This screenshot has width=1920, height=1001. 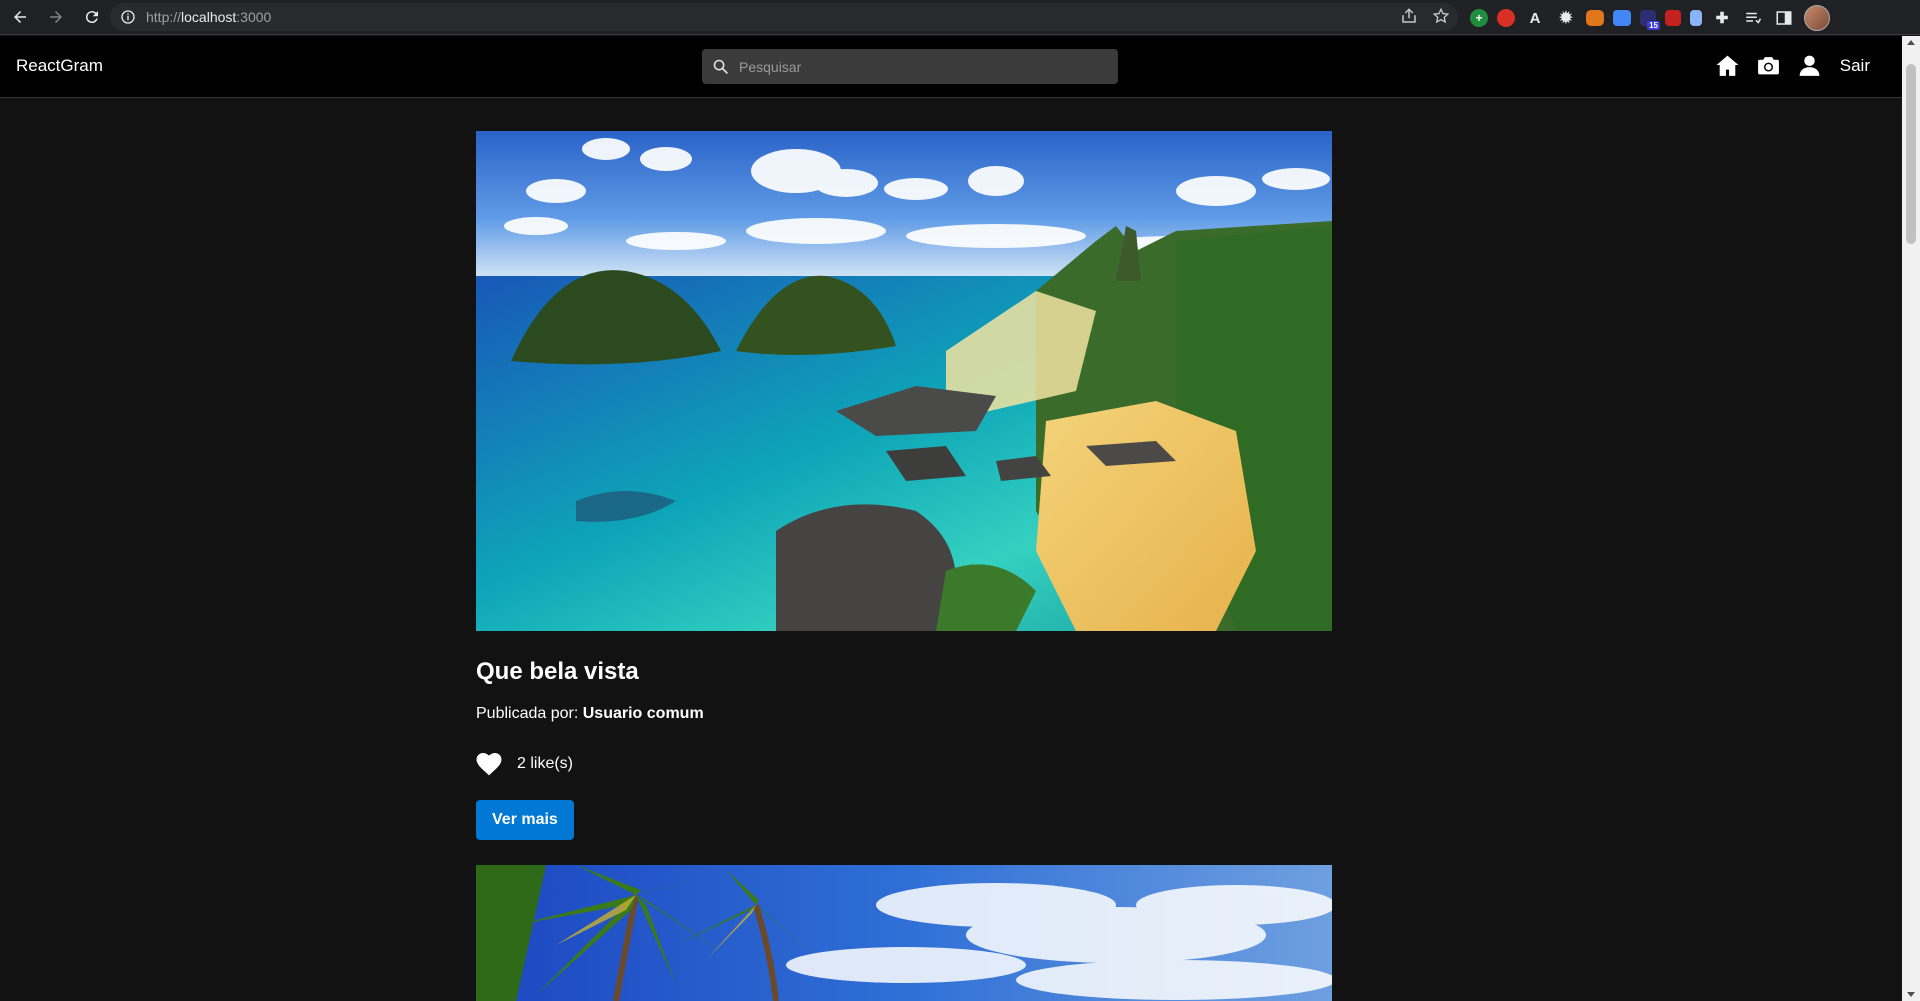 I want to click on arrow-left-icon, so click(x=20, y=17).